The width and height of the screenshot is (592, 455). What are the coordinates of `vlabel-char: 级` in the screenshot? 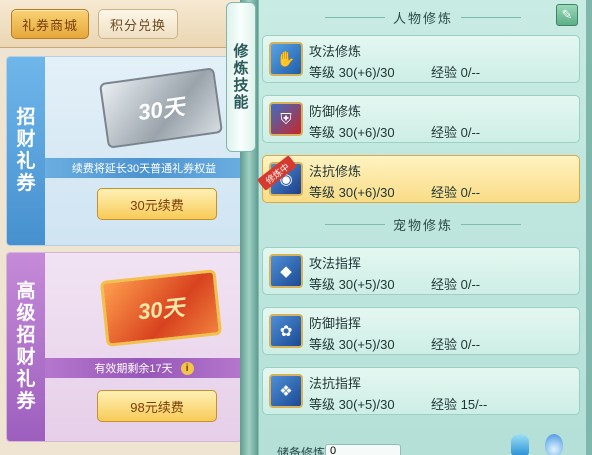 It's located at (26, 313).